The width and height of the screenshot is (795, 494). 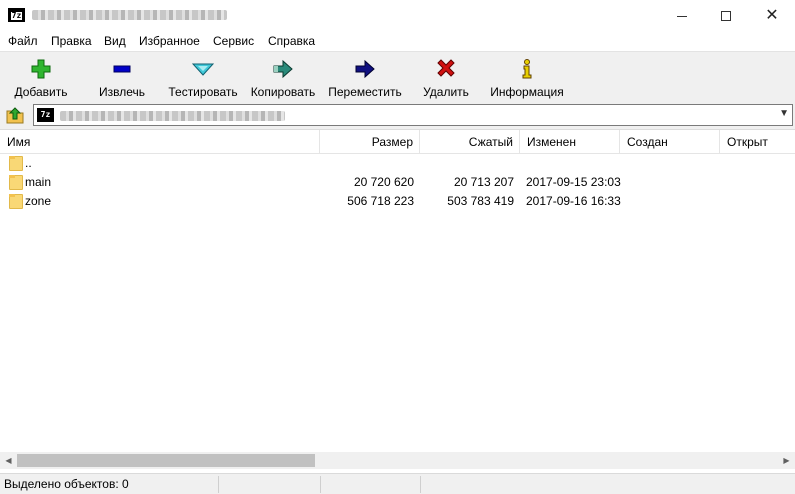 I want to click on delete-button: Удалить, so click(x=446, y=77).